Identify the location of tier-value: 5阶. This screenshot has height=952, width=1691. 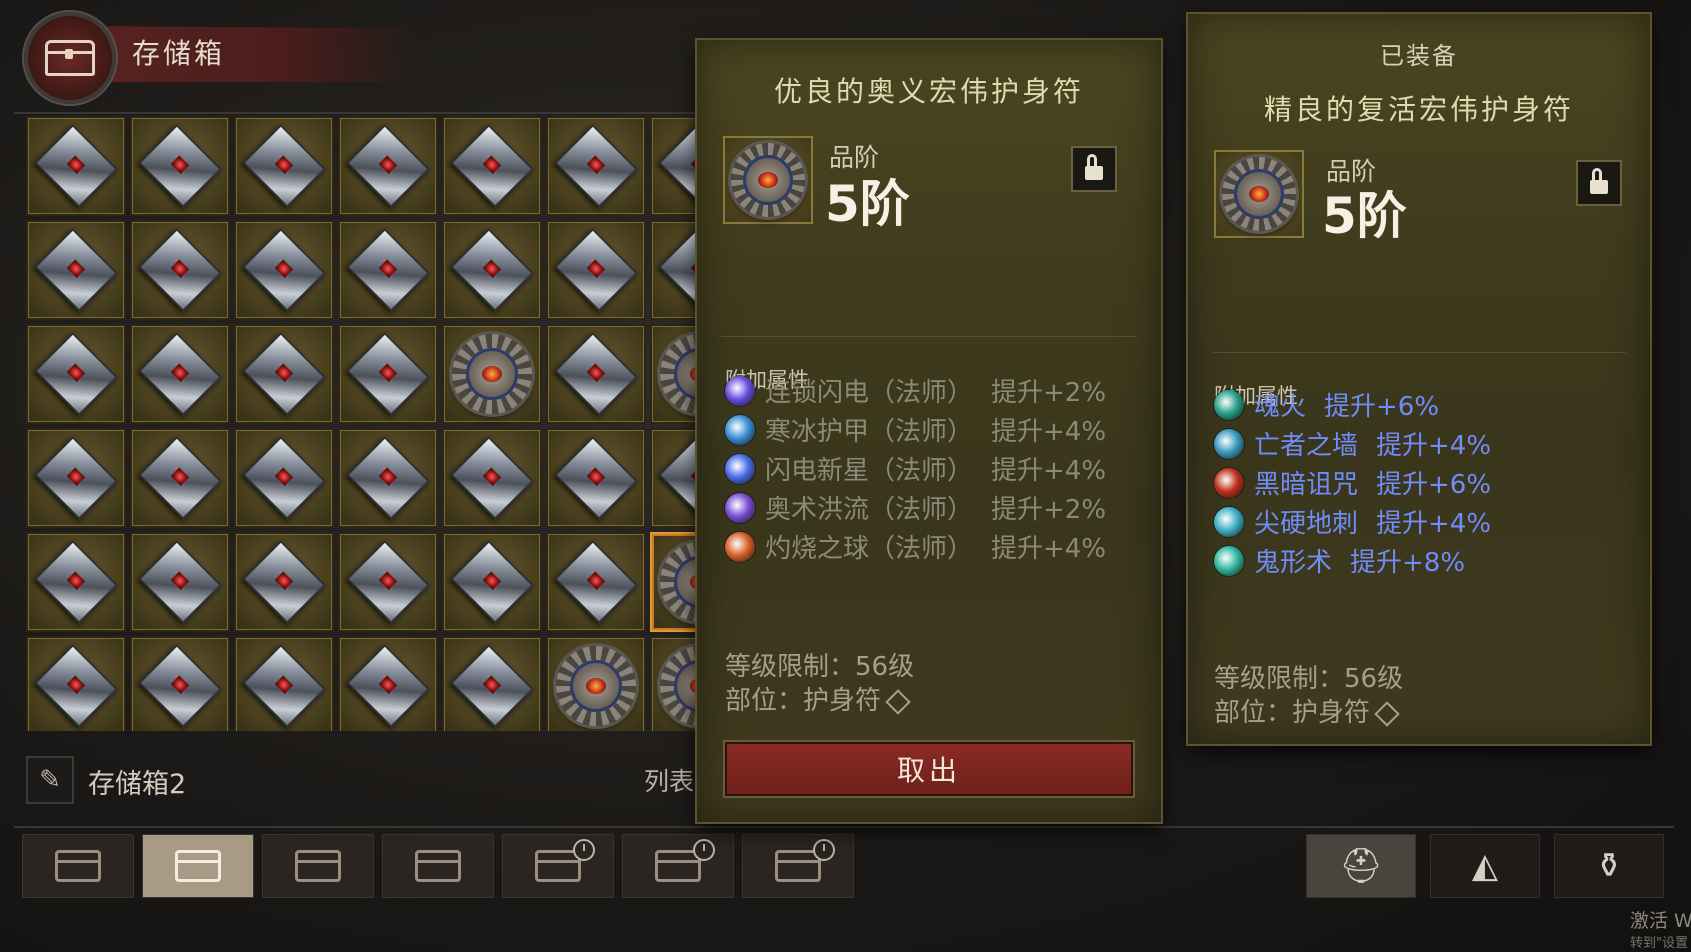
(1364, 216).